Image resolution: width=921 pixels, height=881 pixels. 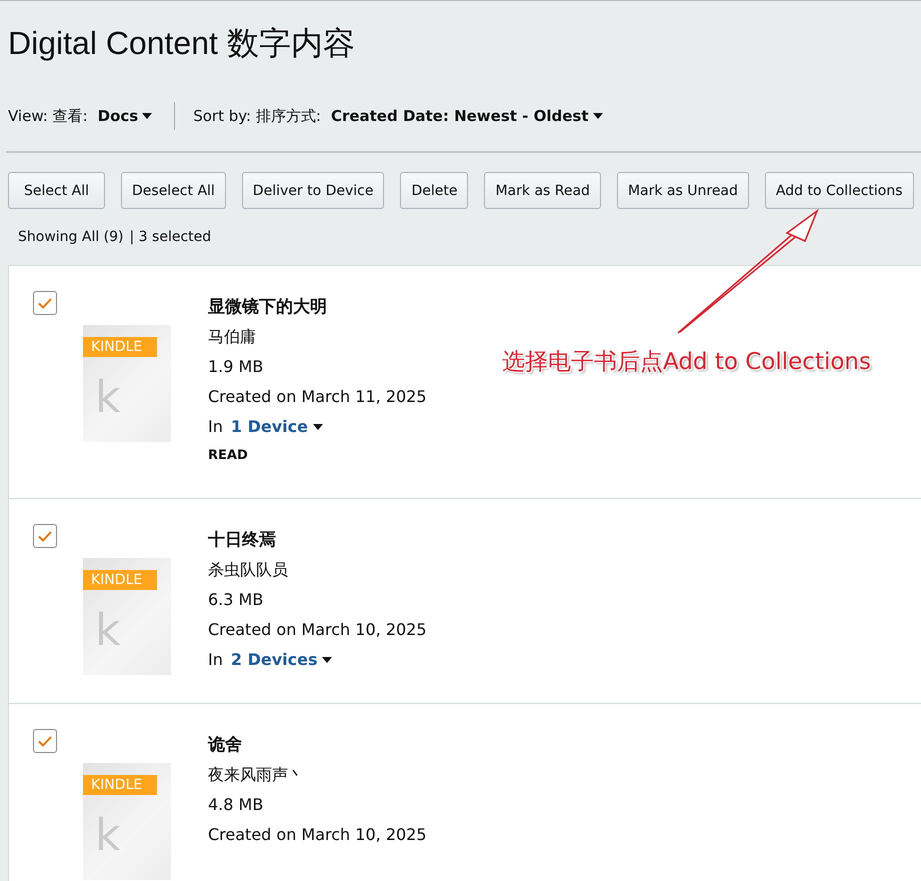 What do you see at coordinates (236, 805) in the screenshot?
I see `file-size: 4.8 MB` at bounding box center [236, 805].